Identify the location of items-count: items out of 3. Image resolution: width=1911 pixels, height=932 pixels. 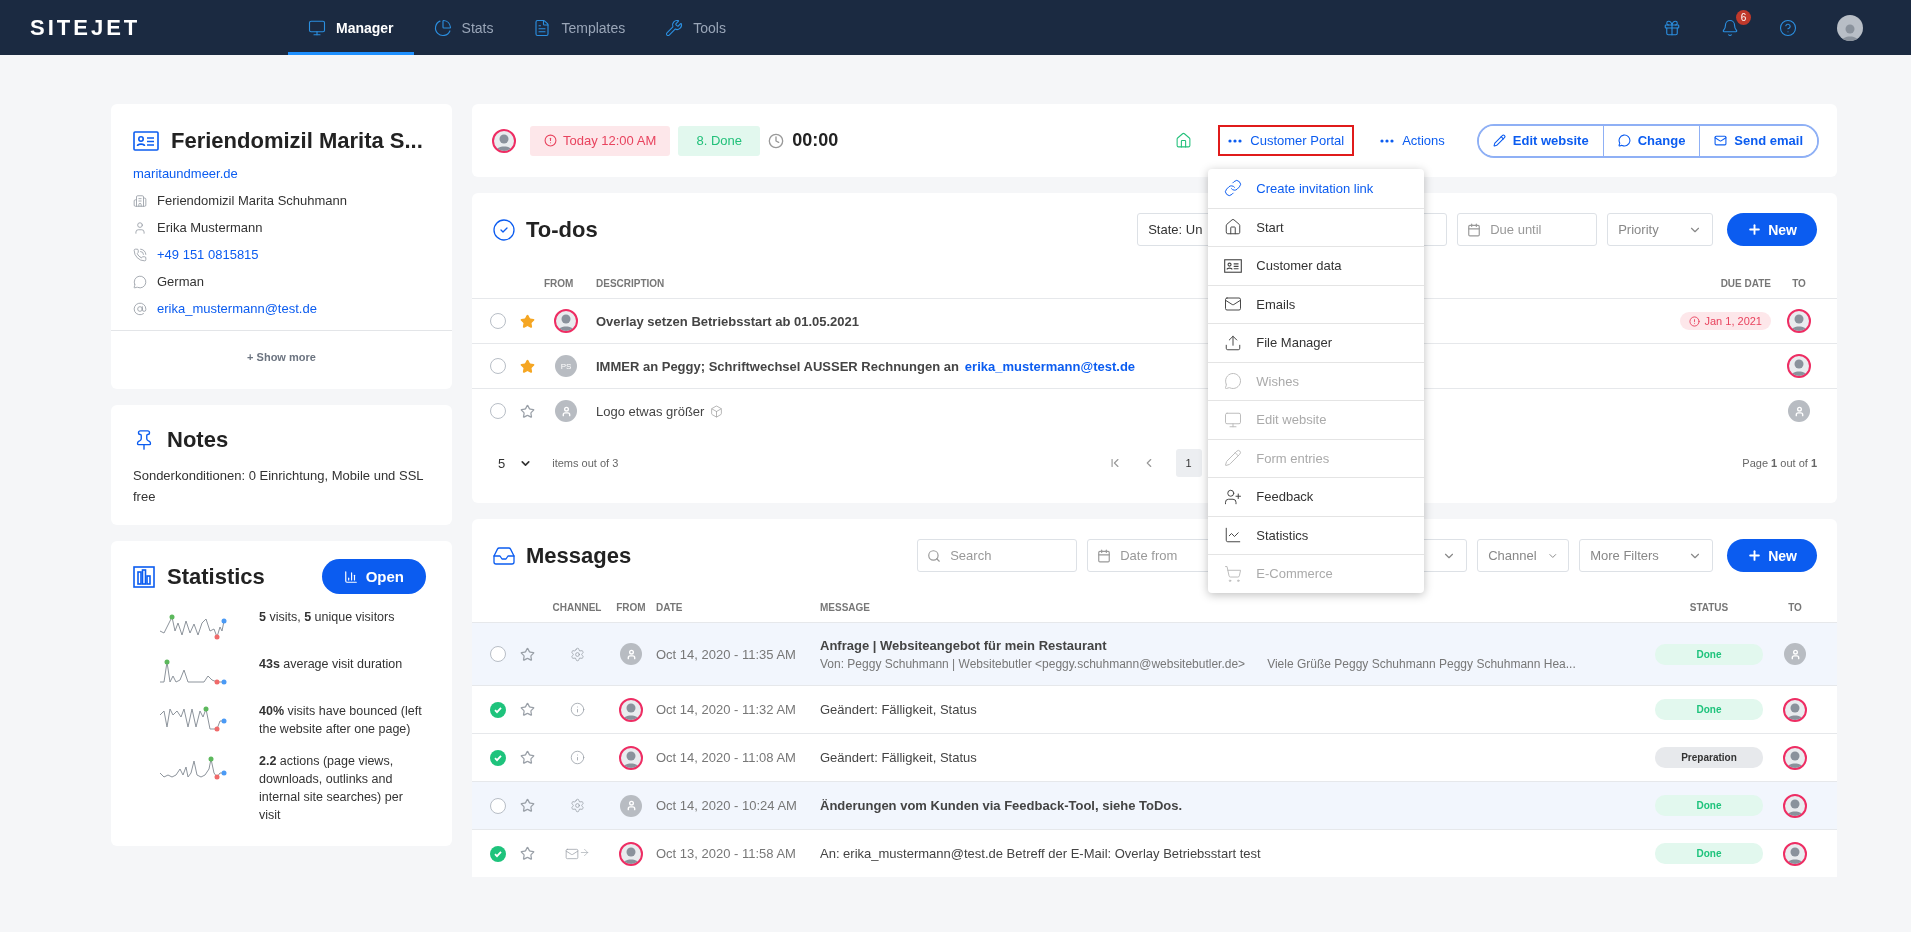
(585, 463).